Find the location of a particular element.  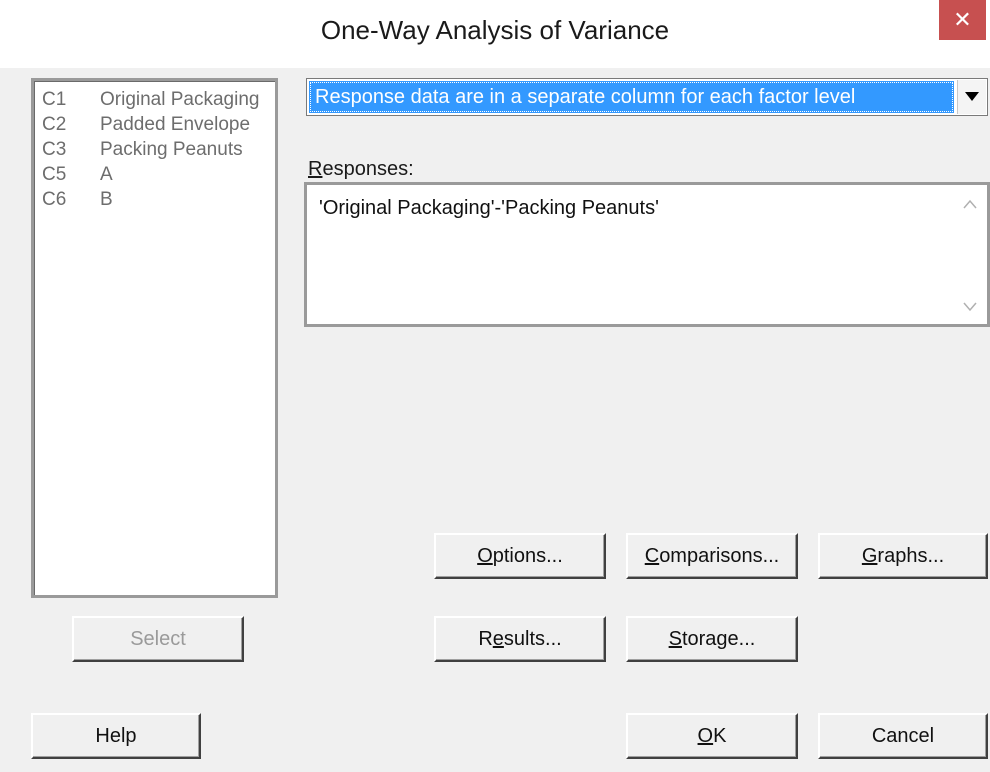

help-button: Help is located at coordinates (116, 736).